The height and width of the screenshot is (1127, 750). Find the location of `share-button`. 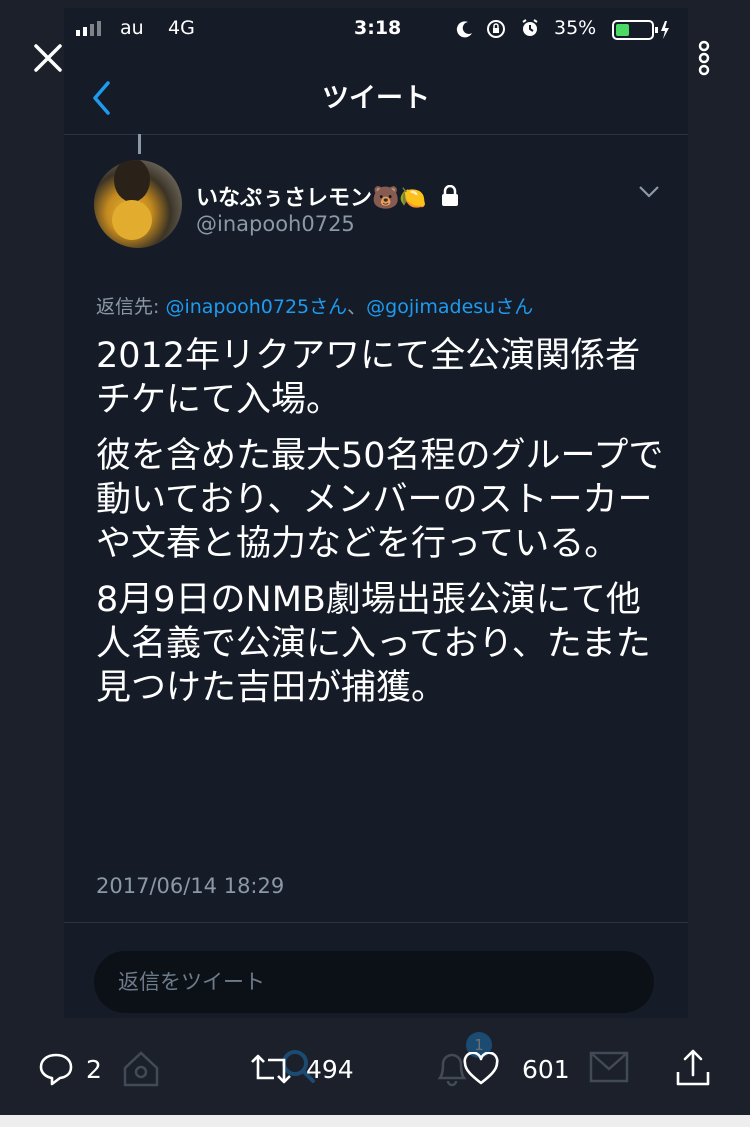

share-button is located at coordinates (693, 1068).